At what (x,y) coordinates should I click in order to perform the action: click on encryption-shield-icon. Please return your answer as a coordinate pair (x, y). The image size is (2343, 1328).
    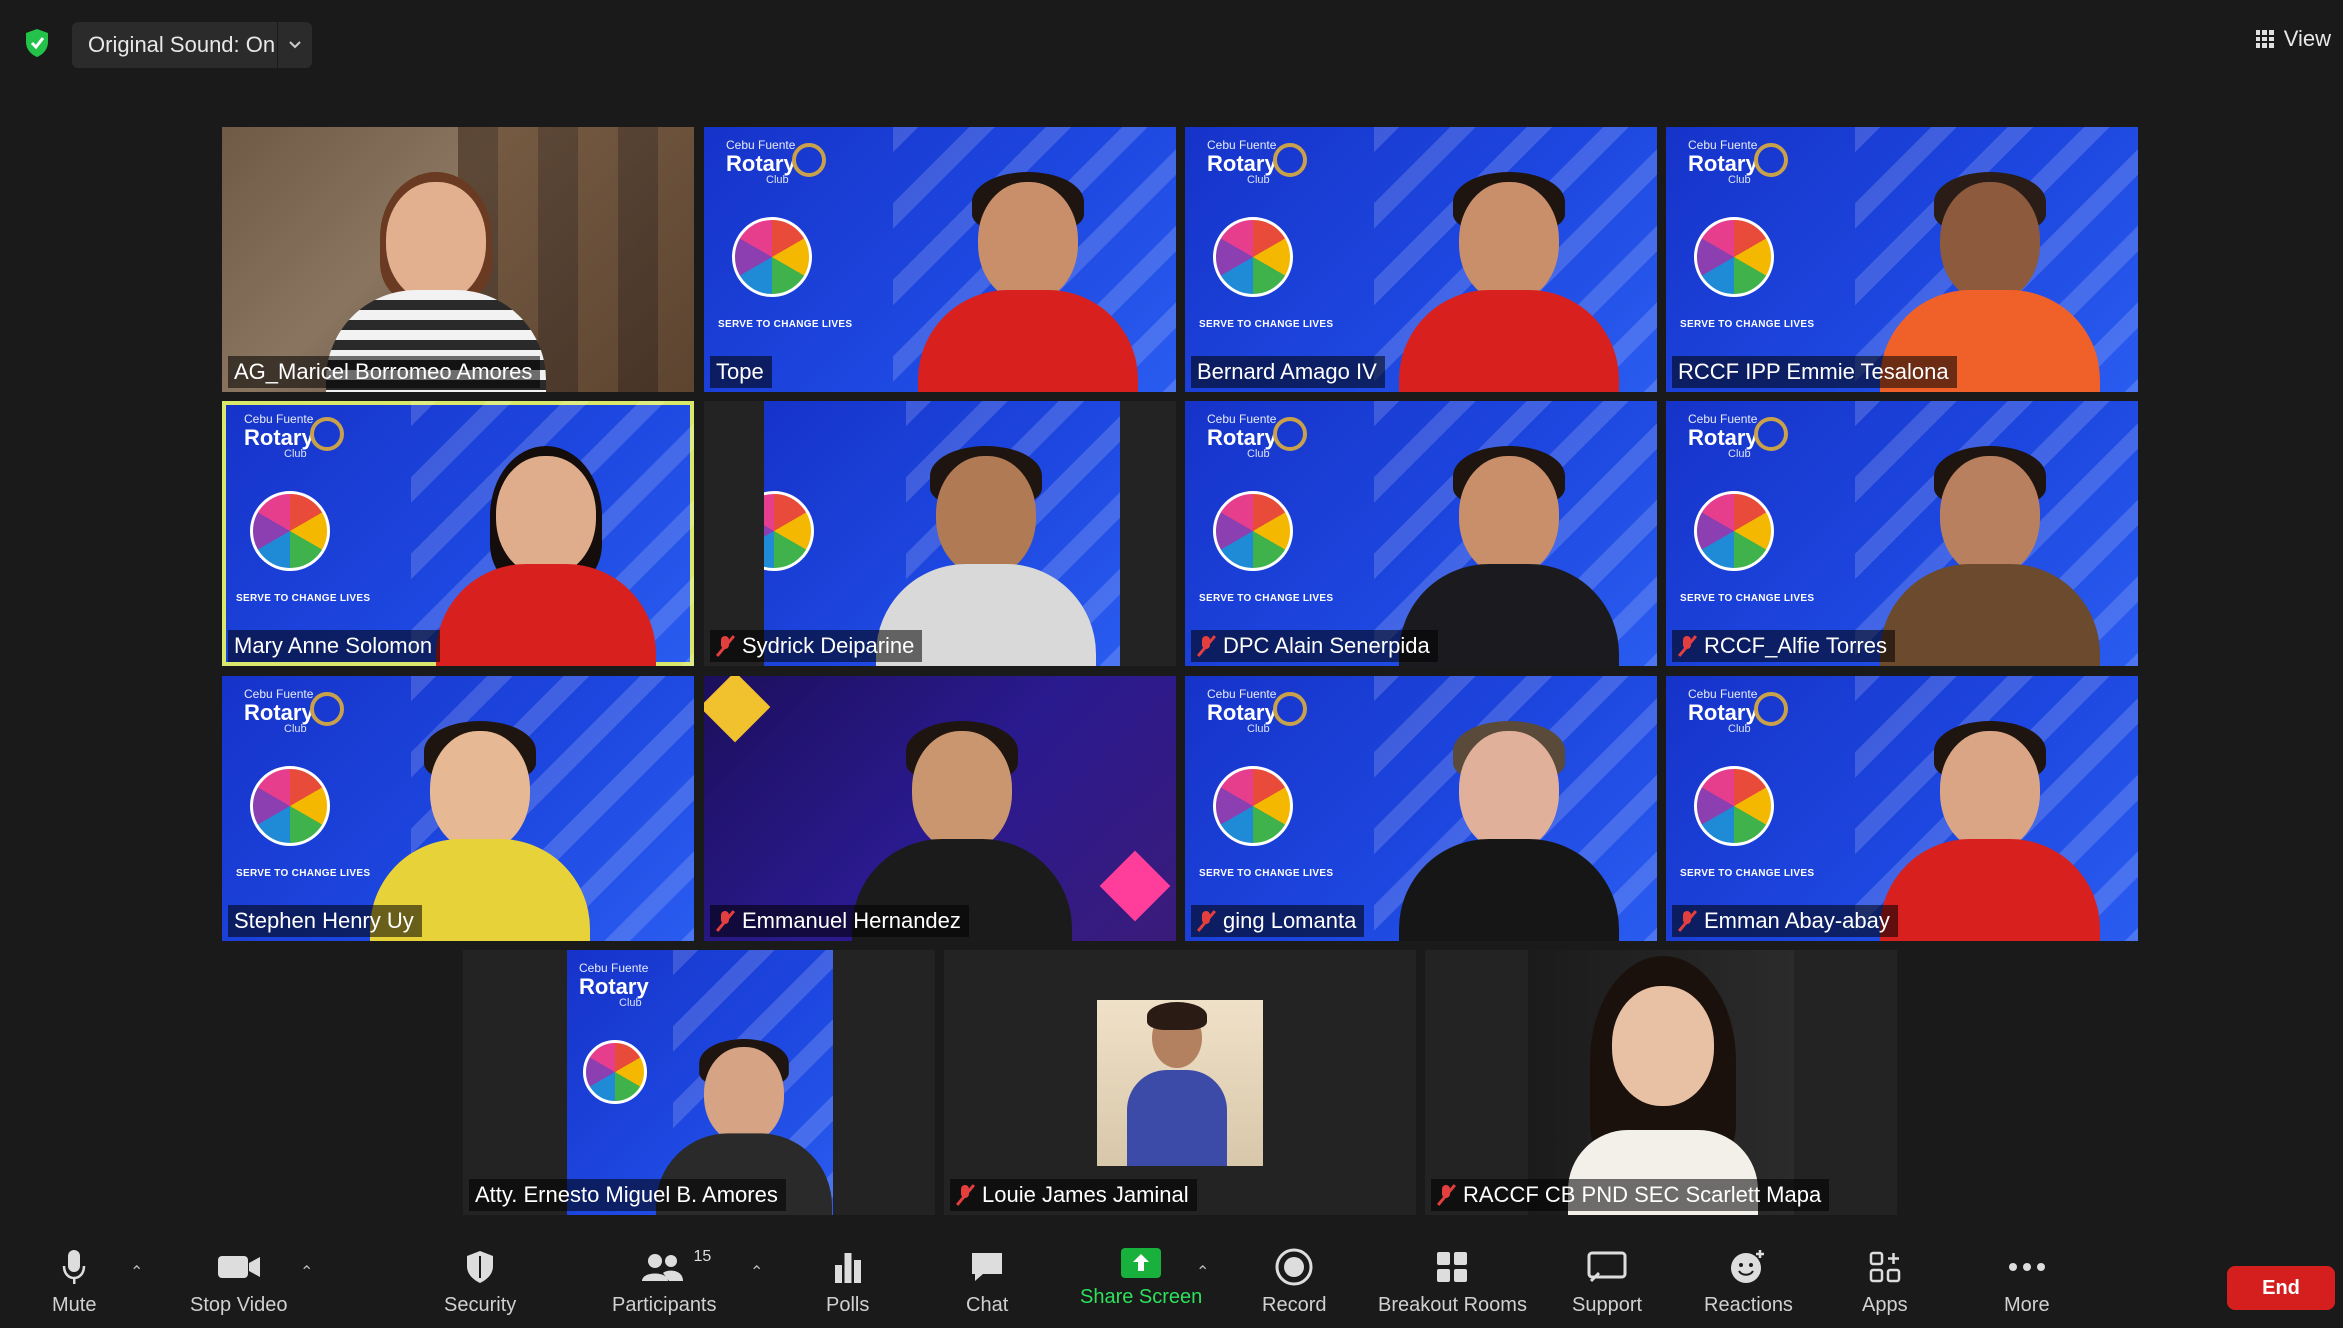
    Looking at the image, I should click on (37, 43).